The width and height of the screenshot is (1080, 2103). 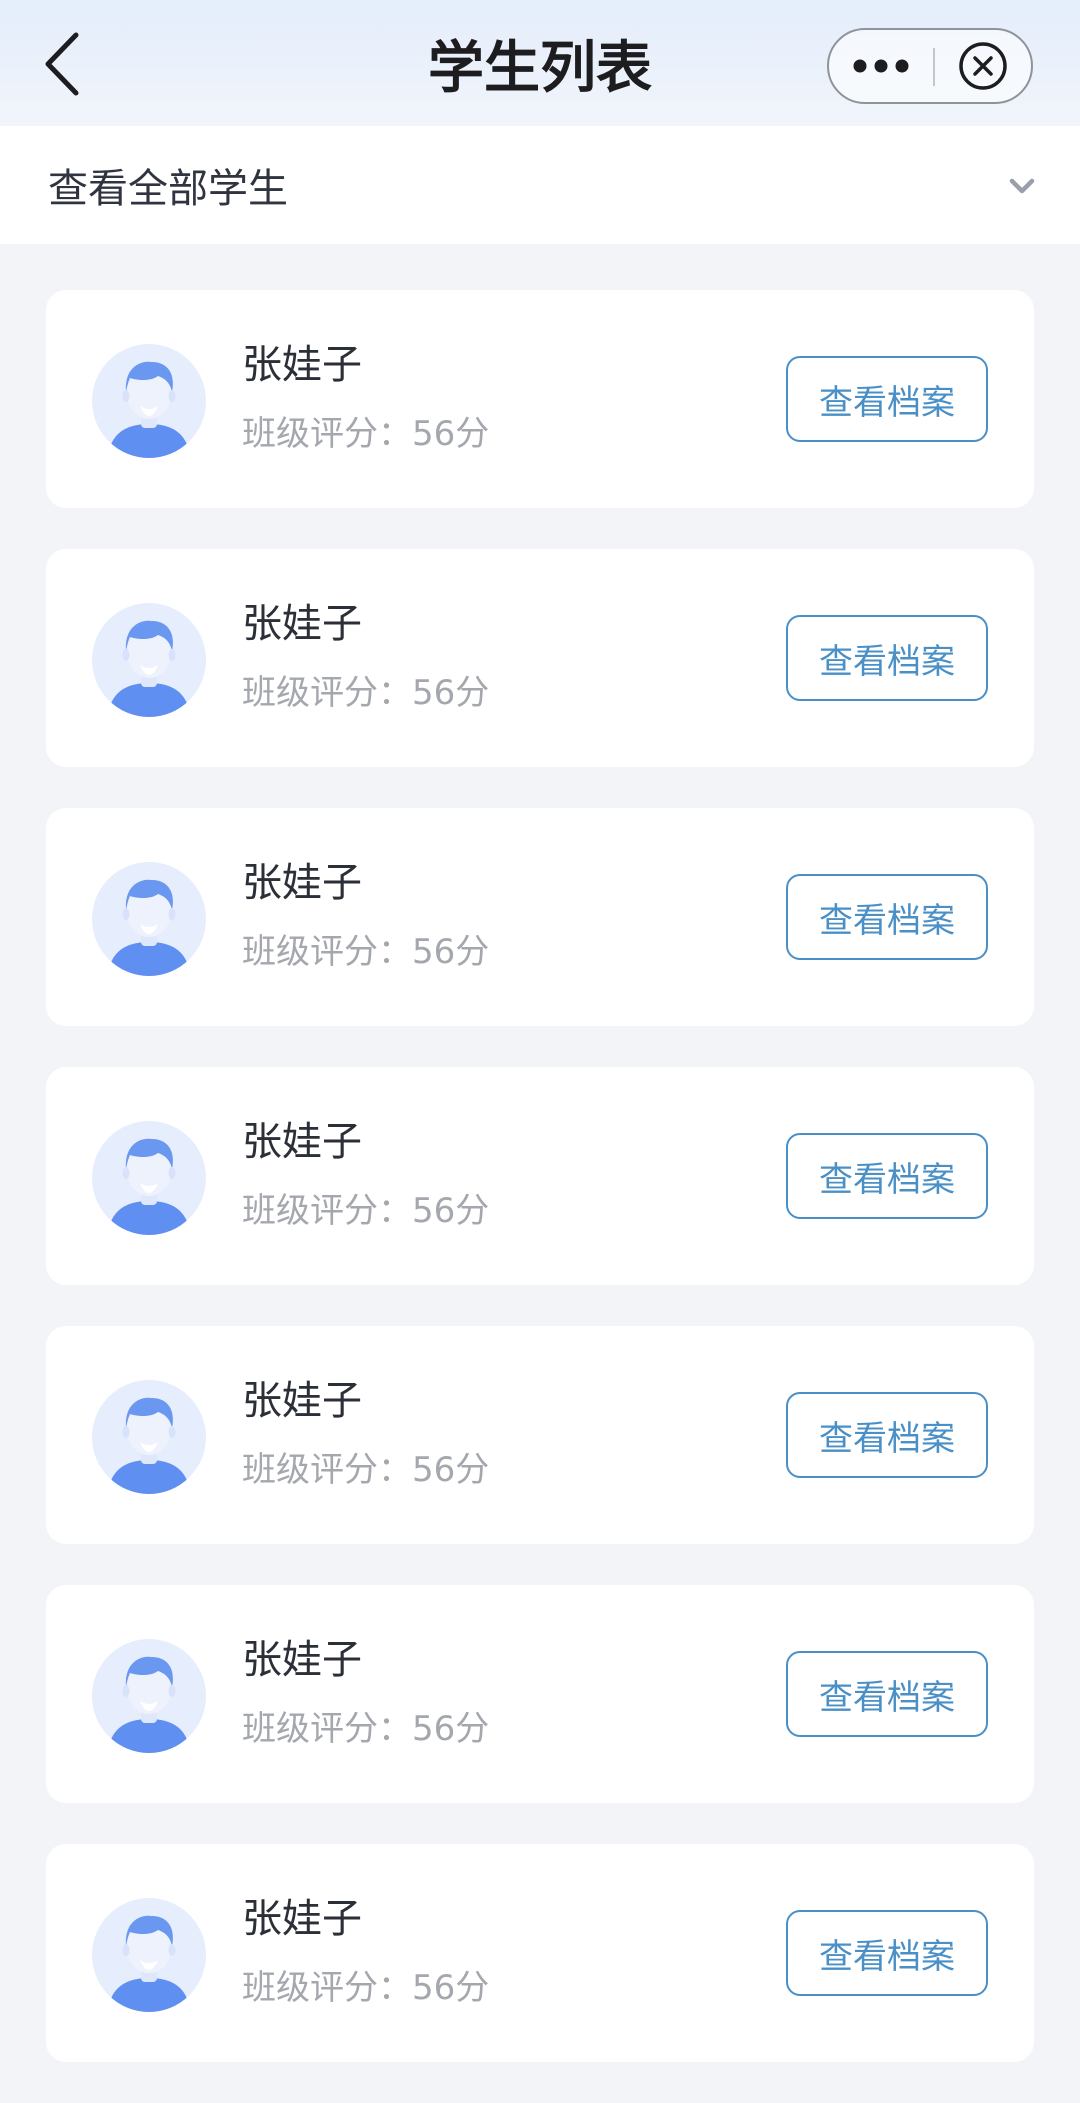 I want to click on more-button, so click(x=881, y=66).